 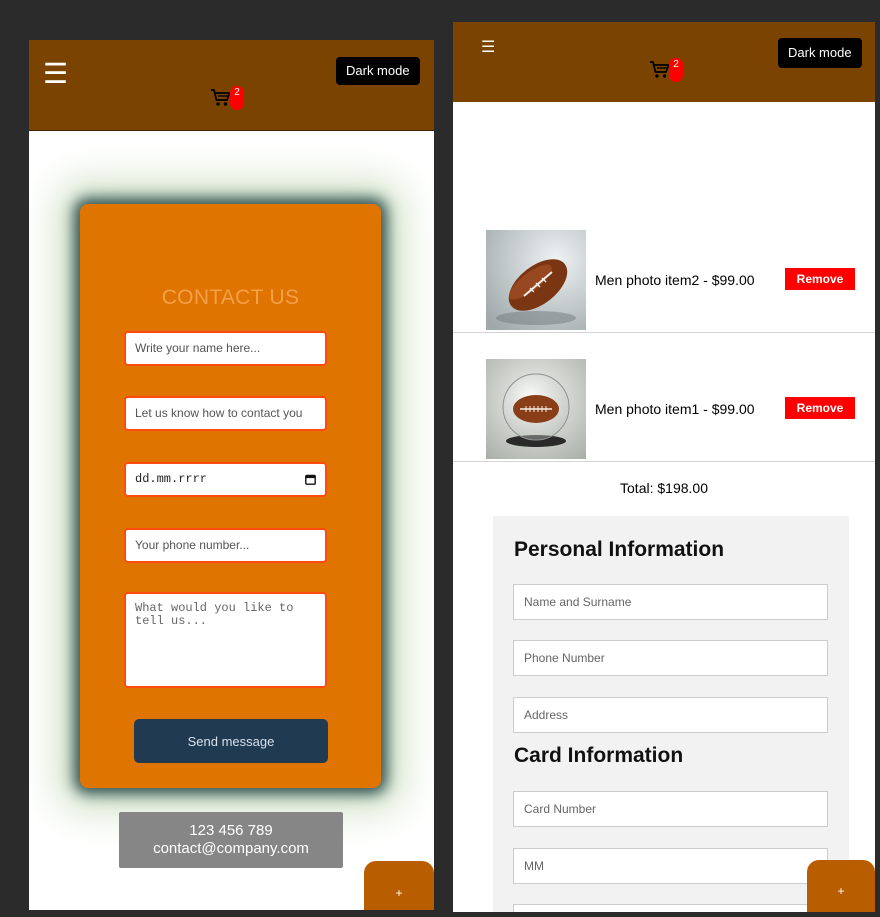 I want to click on cart-item-name: Men photo item2 - $99.00, so click(x=675, y=280).